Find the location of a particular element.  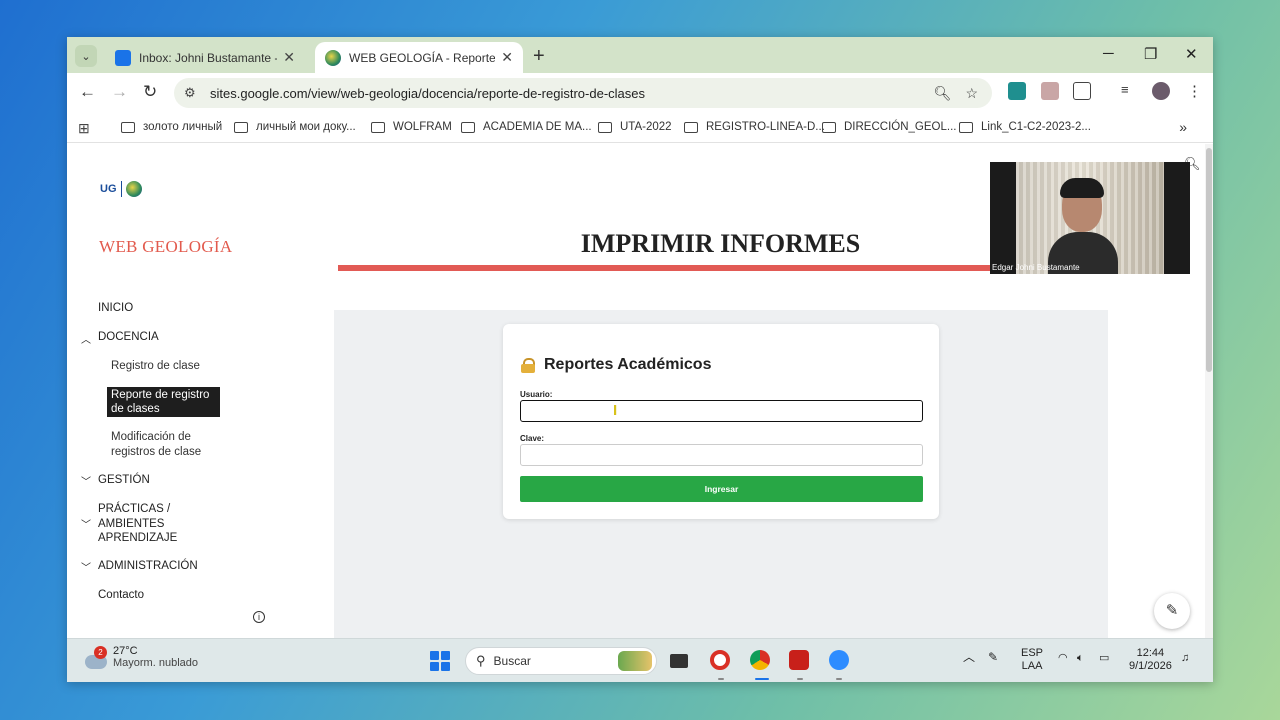

site-title: WEB GEOLOGÍA is located at coordinates (165, 247).